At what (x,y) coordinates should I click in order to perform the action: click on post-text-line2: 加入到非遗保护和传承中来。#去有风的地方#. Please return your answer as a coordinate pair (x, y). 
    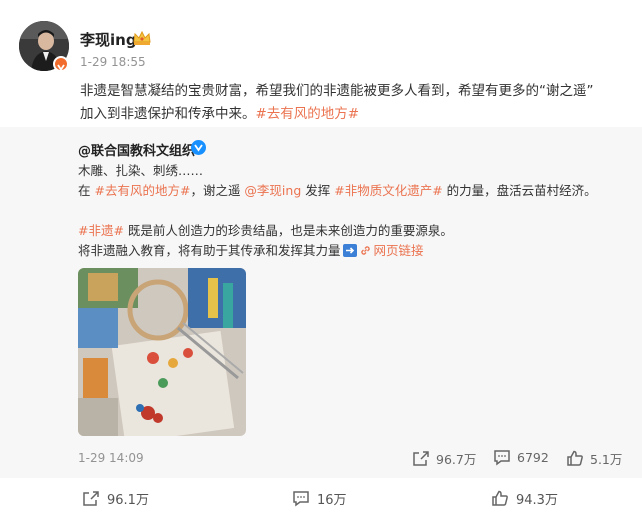
    Looking at the image, I should click on (354, 114).